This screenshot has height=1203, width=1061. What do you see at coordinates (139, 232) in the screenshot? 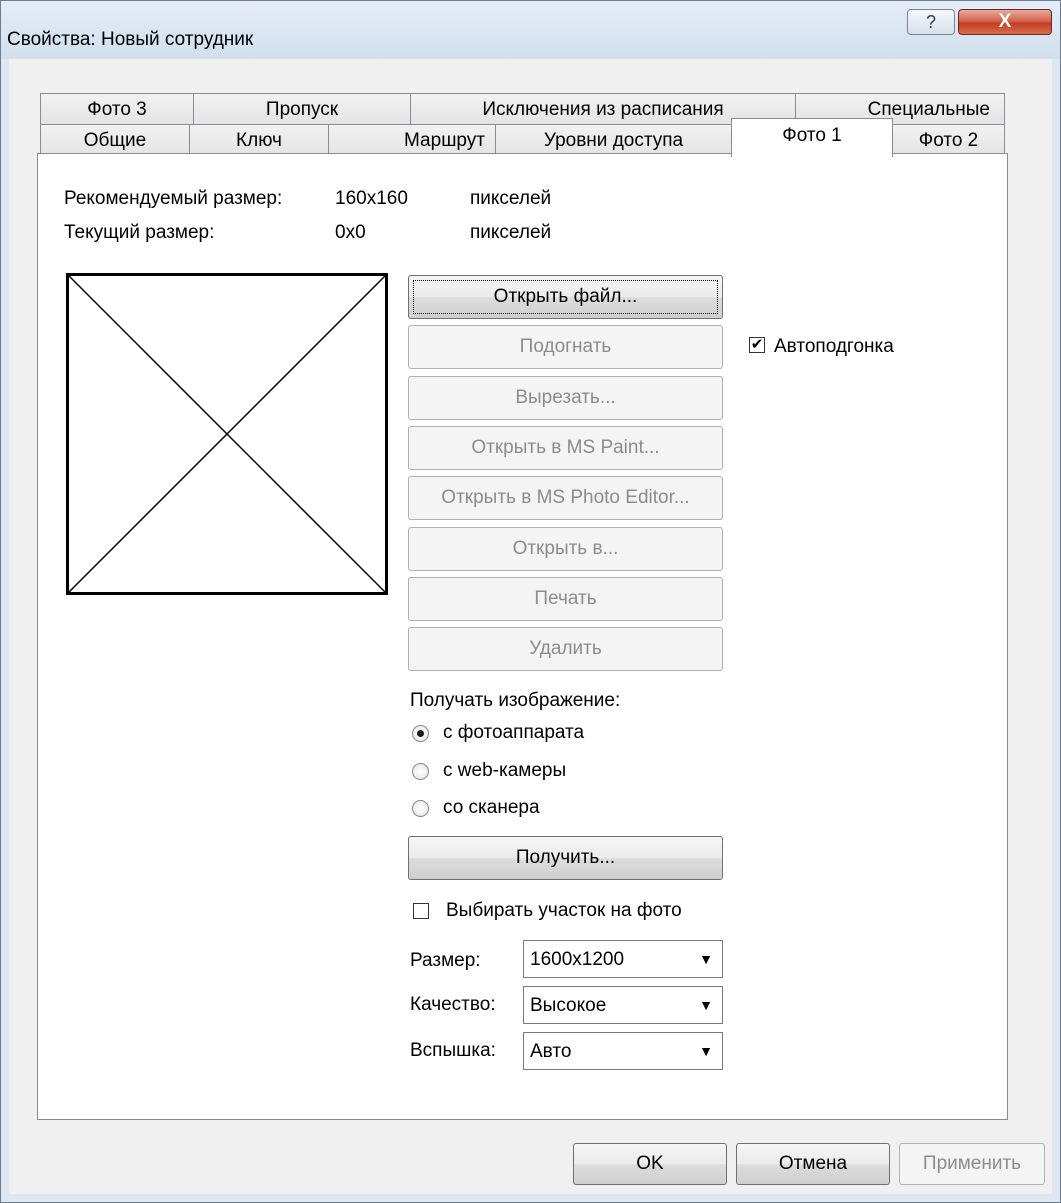
I see `current-size-label: Текущий размер:` at bounding box center [139, 232].